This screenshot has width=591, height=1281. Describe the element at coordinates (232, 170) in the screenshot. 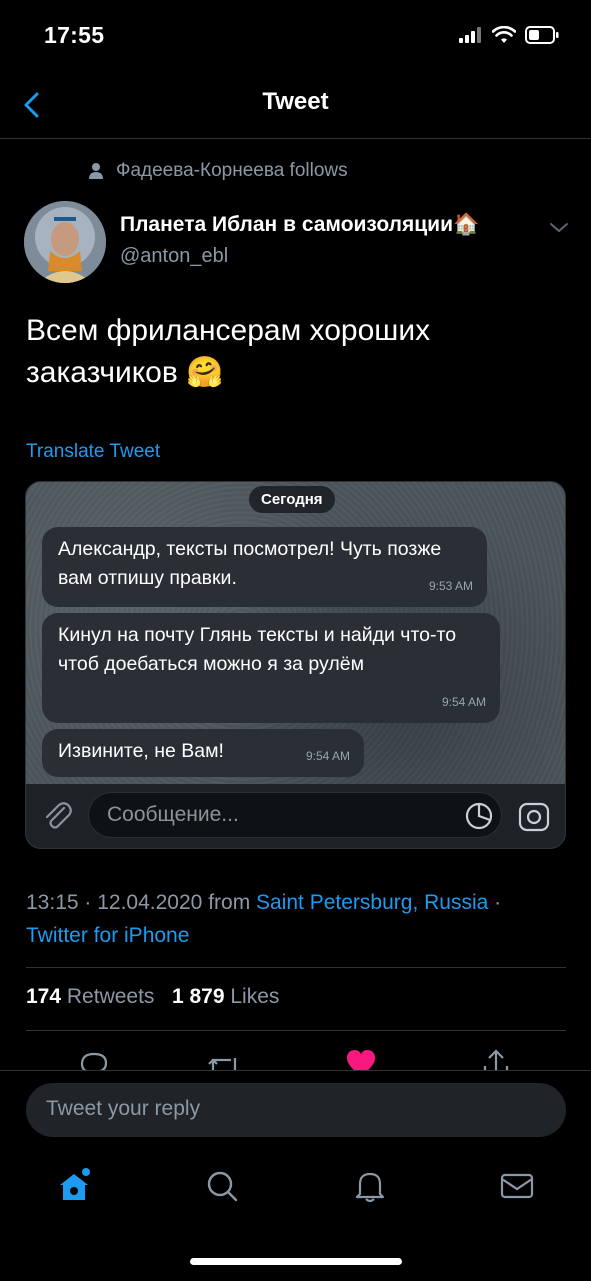

I see `social-context-text: Фадеева-Корнеева follows` at that location.